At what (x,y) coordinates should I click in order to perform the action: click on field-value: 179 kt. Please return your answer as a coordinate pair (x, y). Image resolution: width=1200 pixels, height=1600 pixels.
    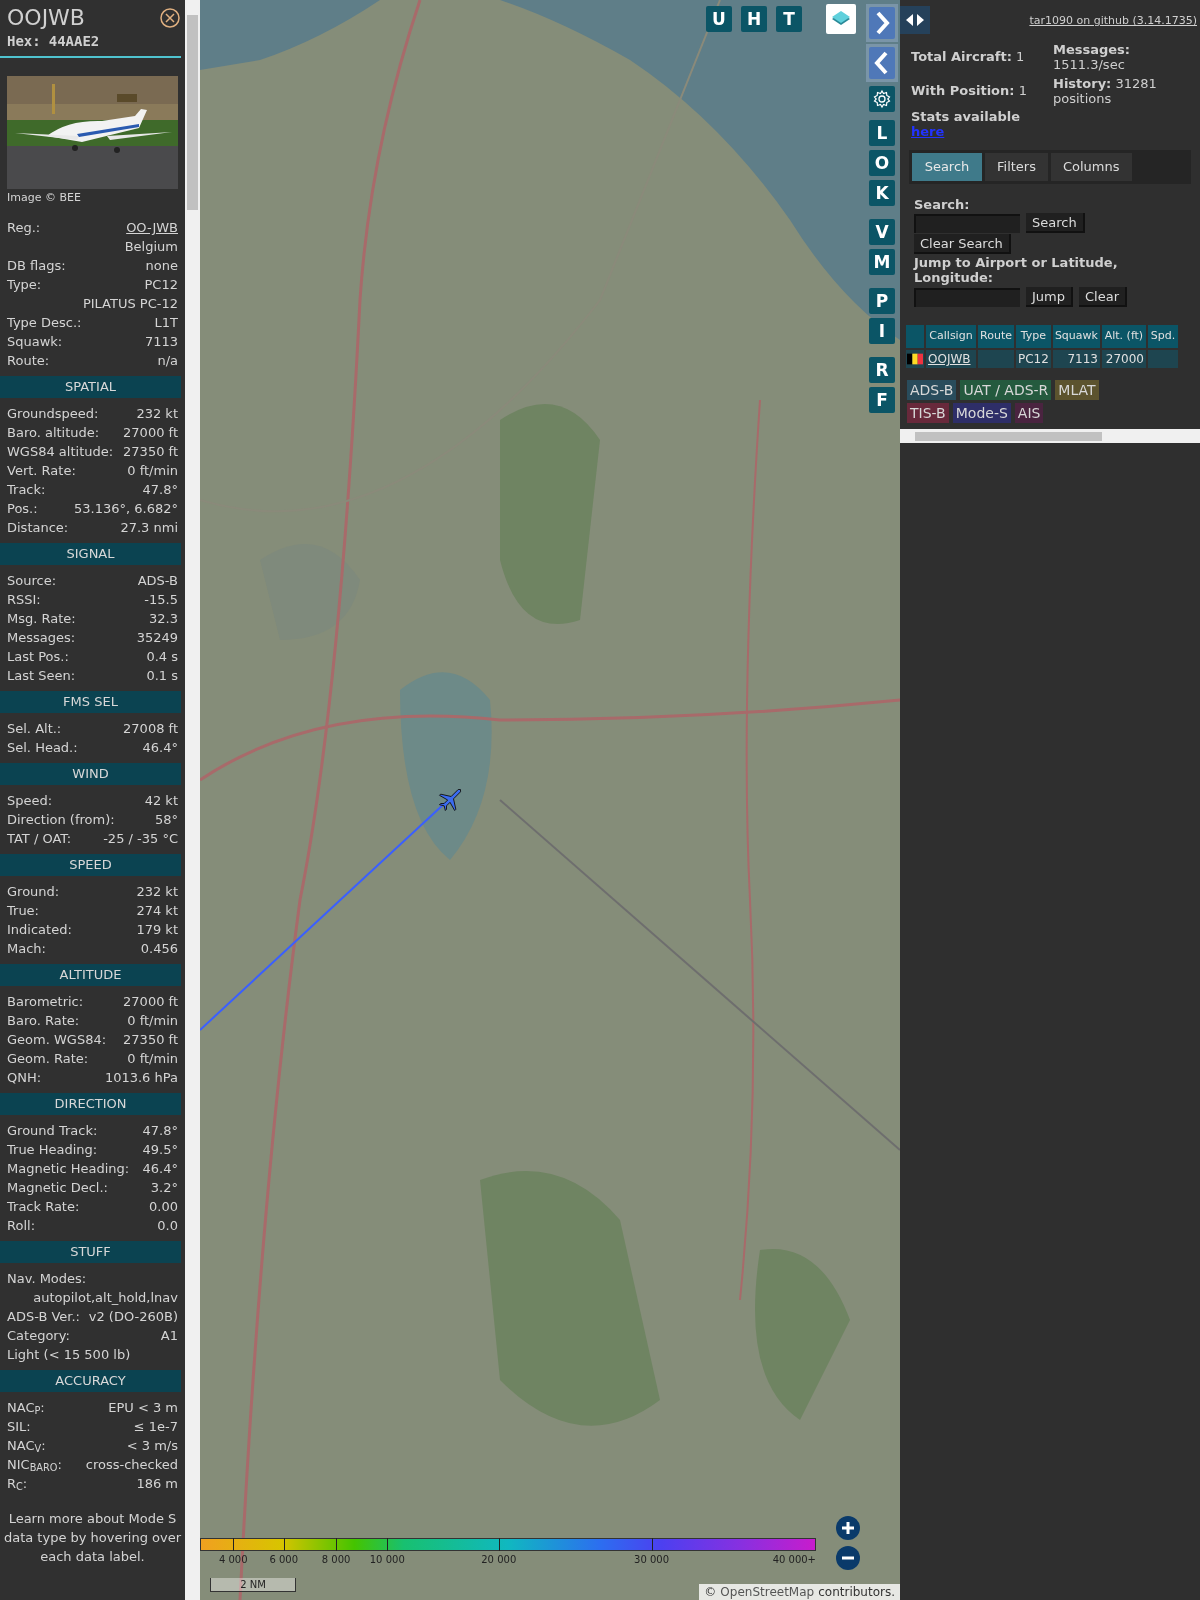
    Looking at the image, I should click on (157, 930).